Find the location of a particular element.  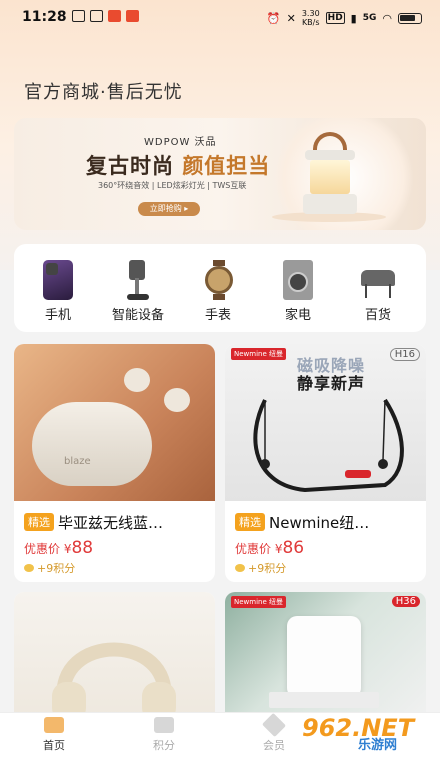

washer-icon is located at coordinates (298, 280).